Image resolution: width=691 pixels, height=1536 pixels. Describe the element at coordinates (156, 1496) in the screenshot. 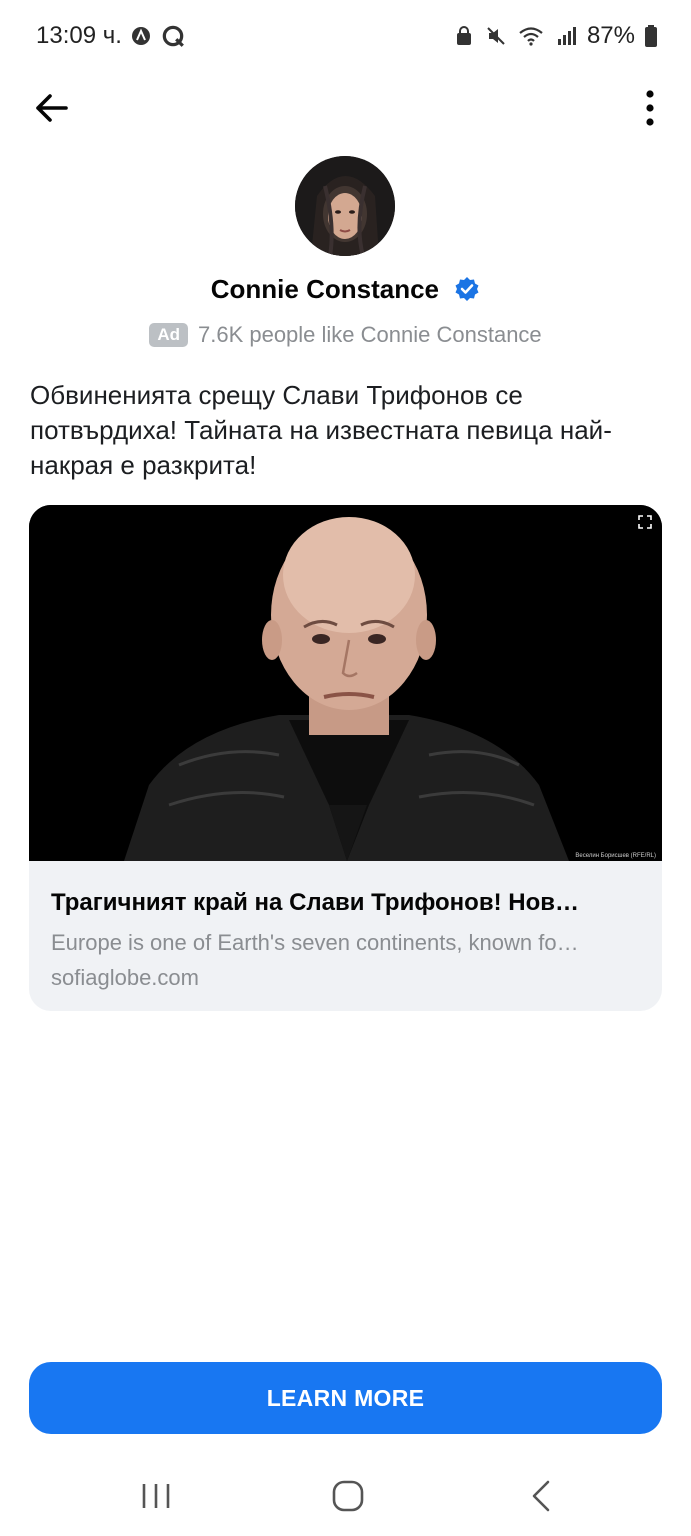

I see `recents-icon` at that location.